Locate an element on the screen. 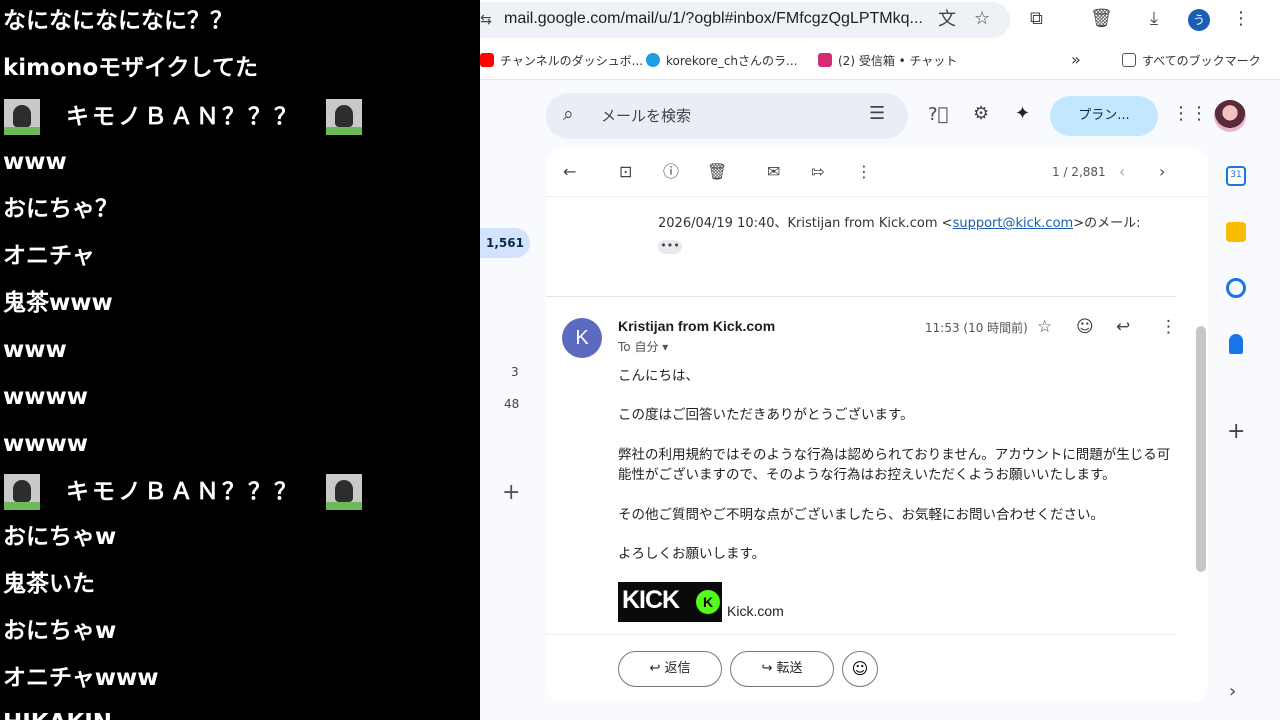 This screenshot has height=720, width=1280. folder-icon is located at coordinates (1129, 60).